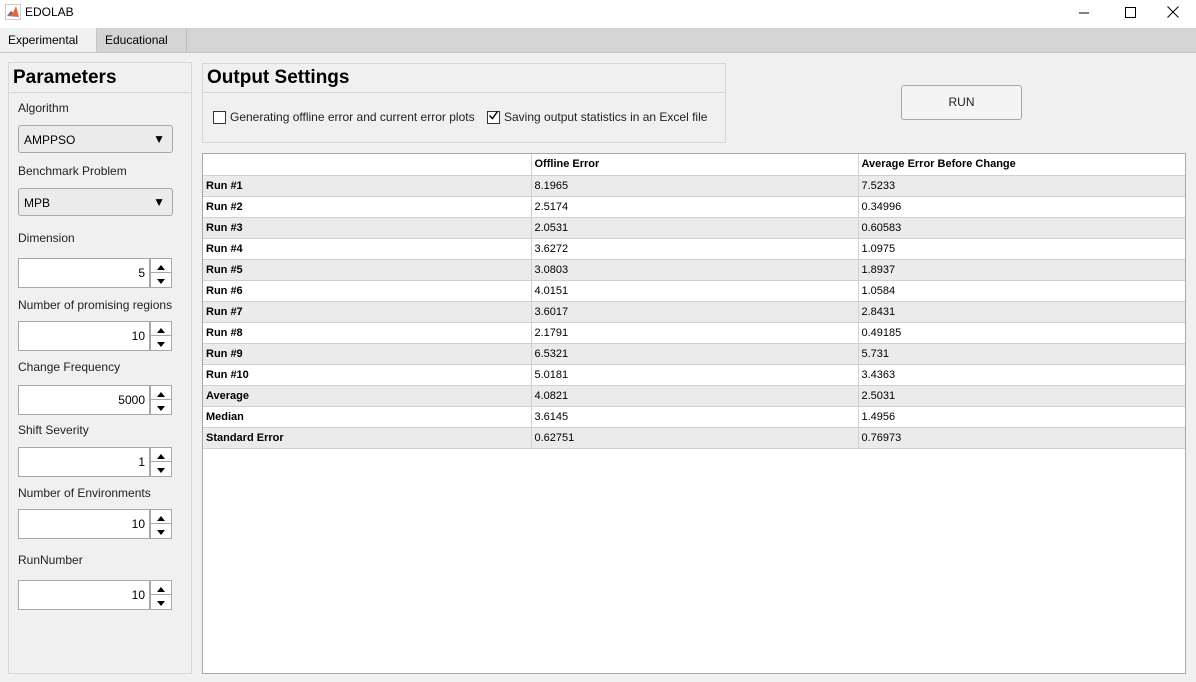 The image size is (1196, 682). I want to click on run-number-increment-button, so click(161, 587).